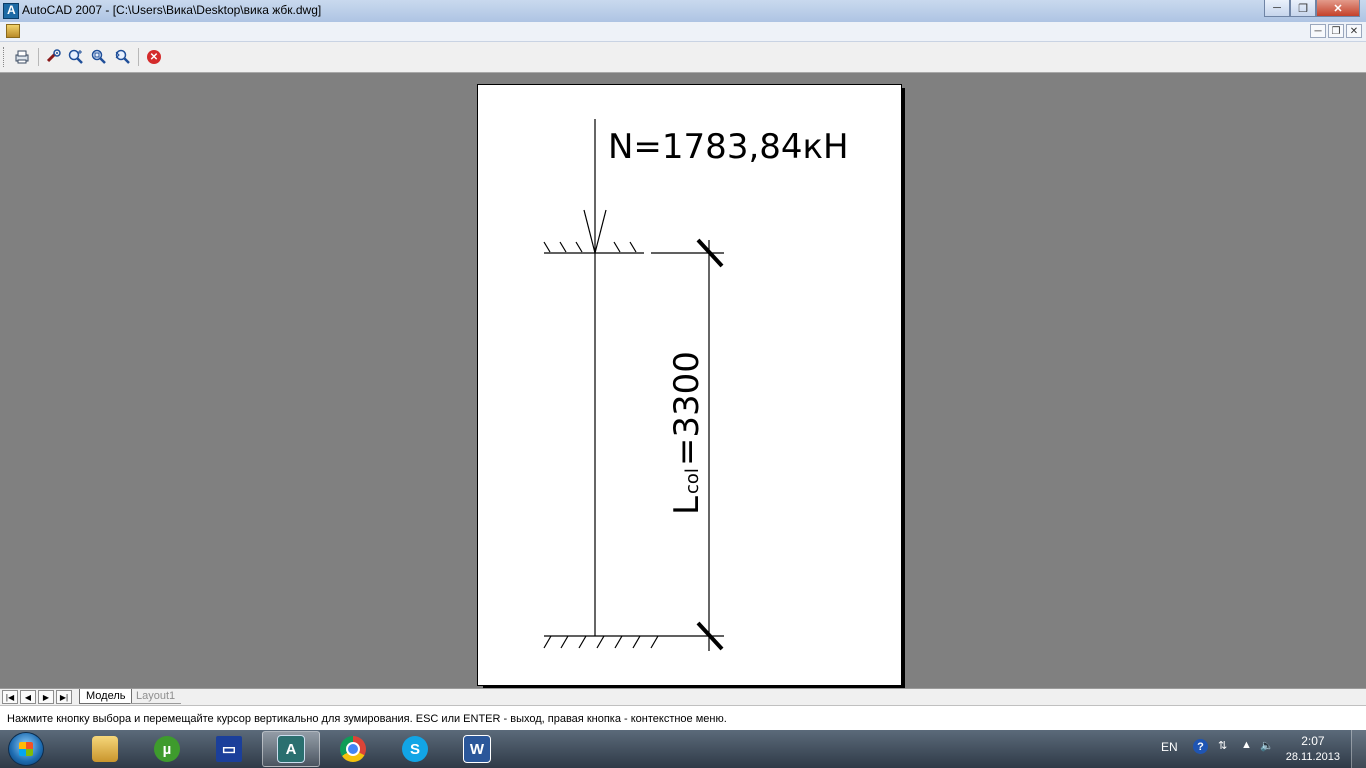 Image resolution: width=1366 pixels, height=768 pixels. I want to click on document-close-button: ✕, so click(1354, 31).